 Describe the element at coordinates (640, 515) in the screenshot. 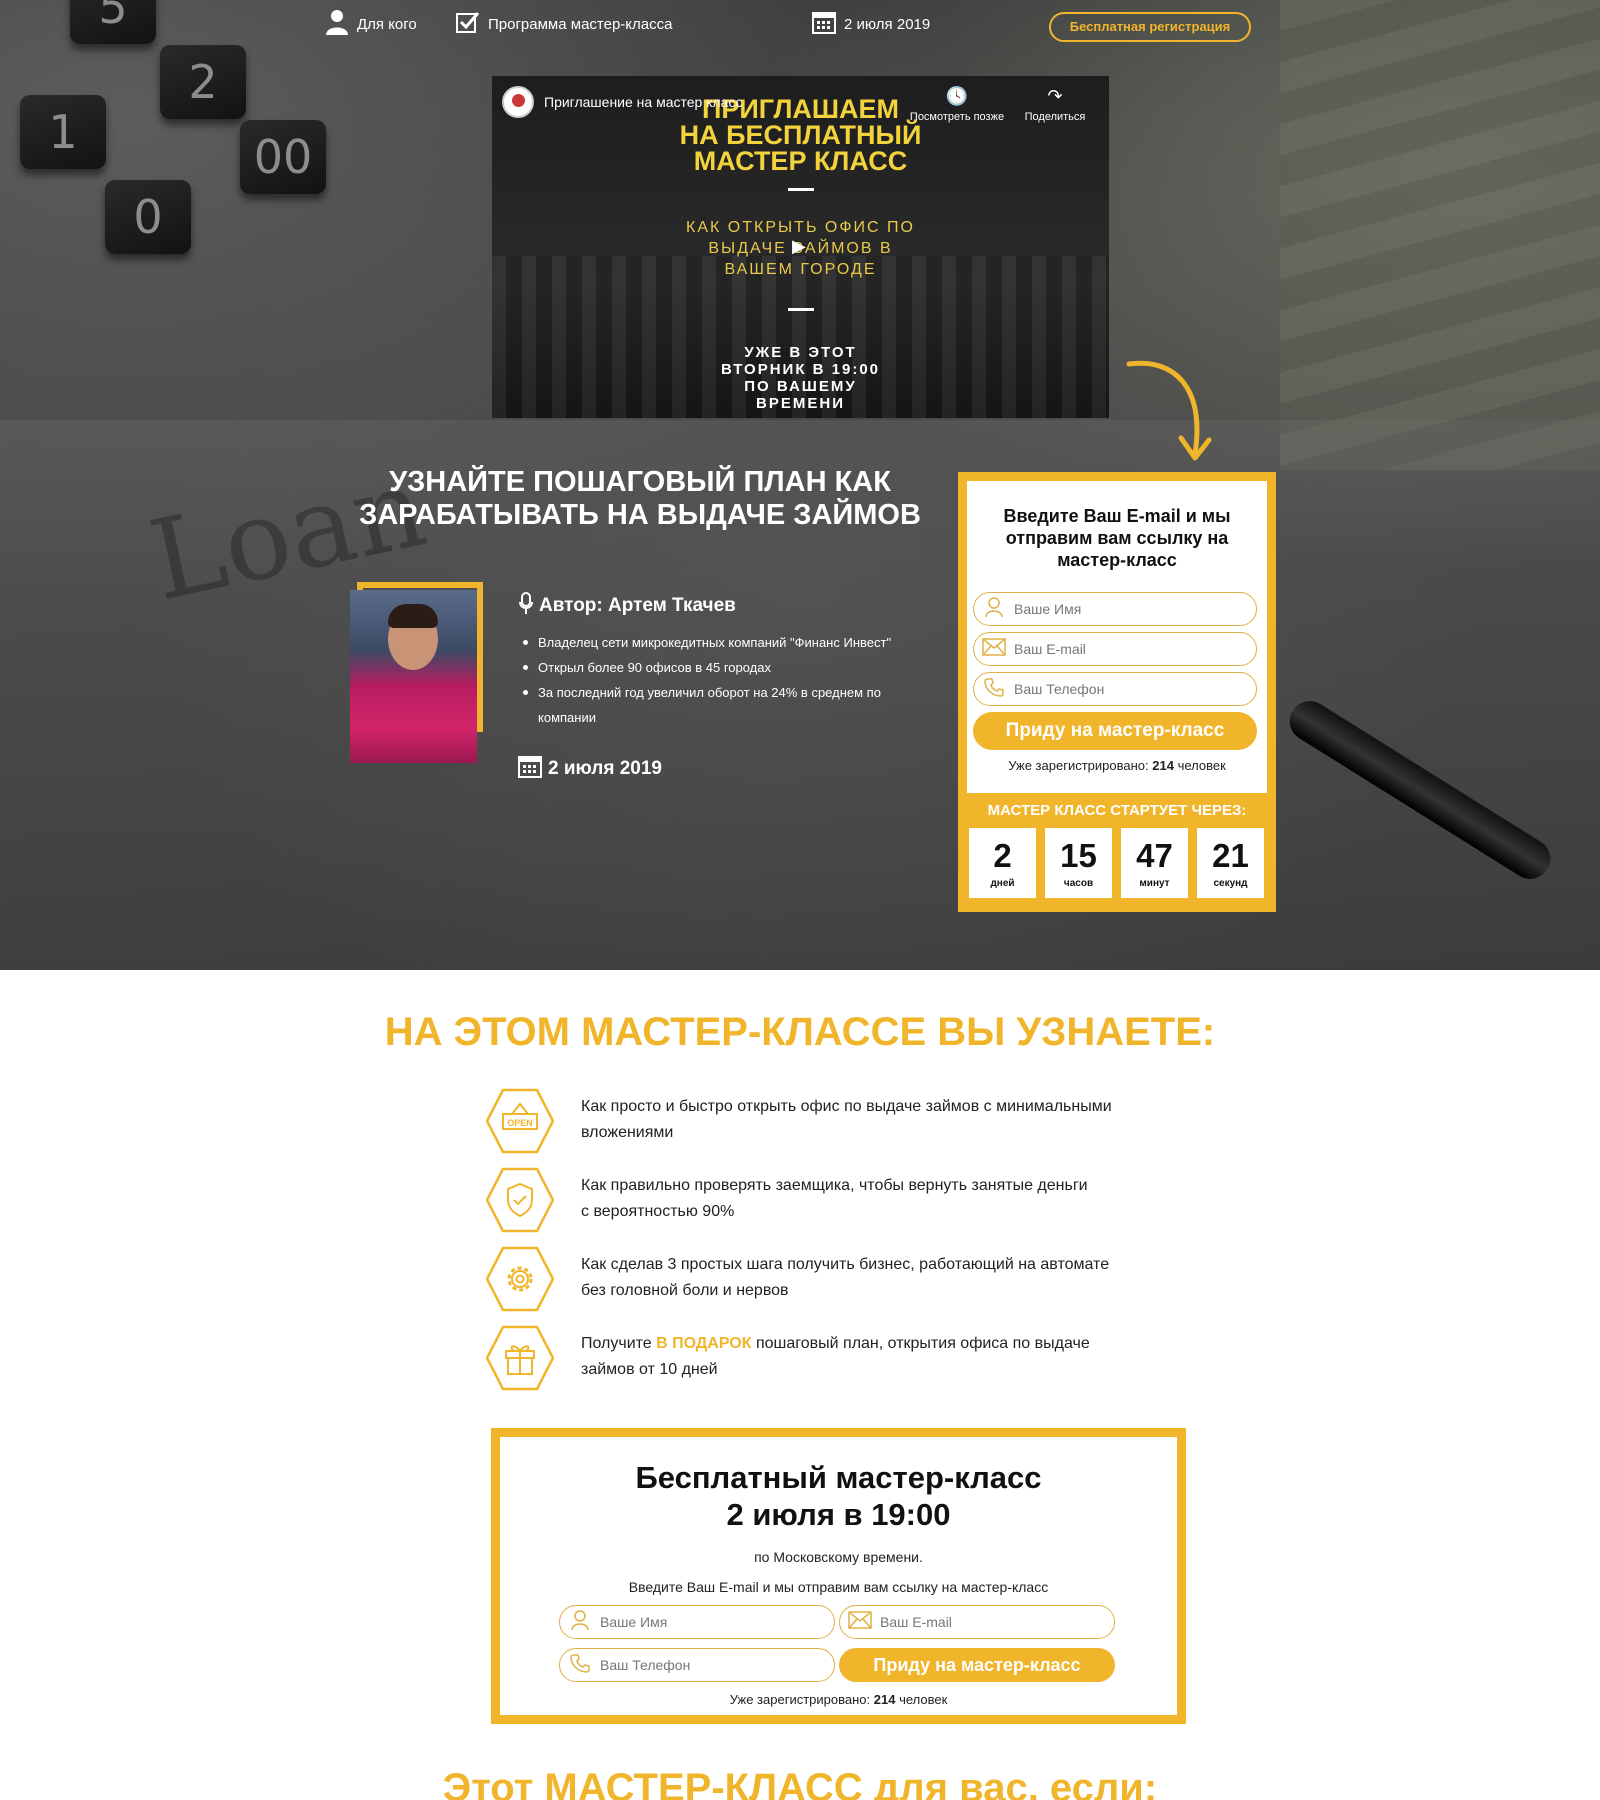

I see `hero-title-line: ЗАРАБАТЫВАТЬ НА ВЫДАЧЕ ЗАЙМОВ` at that location.